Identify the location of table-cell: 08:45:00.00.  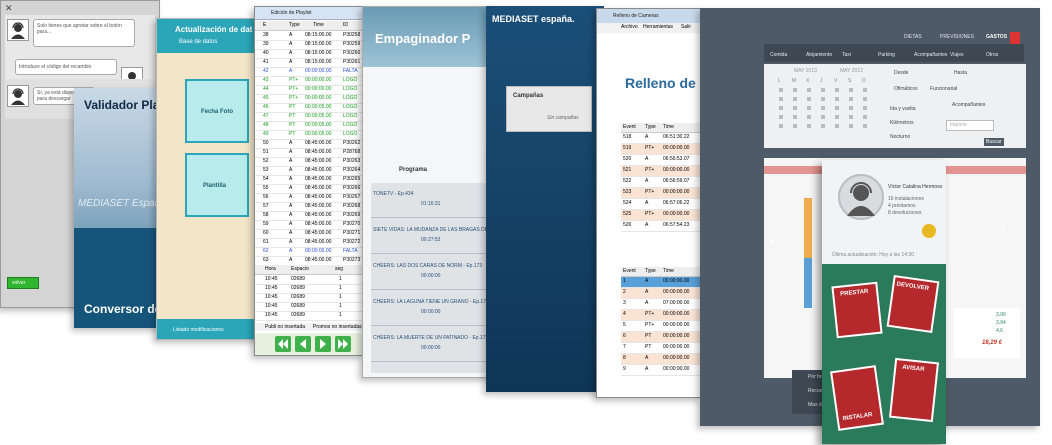
(318, 152).